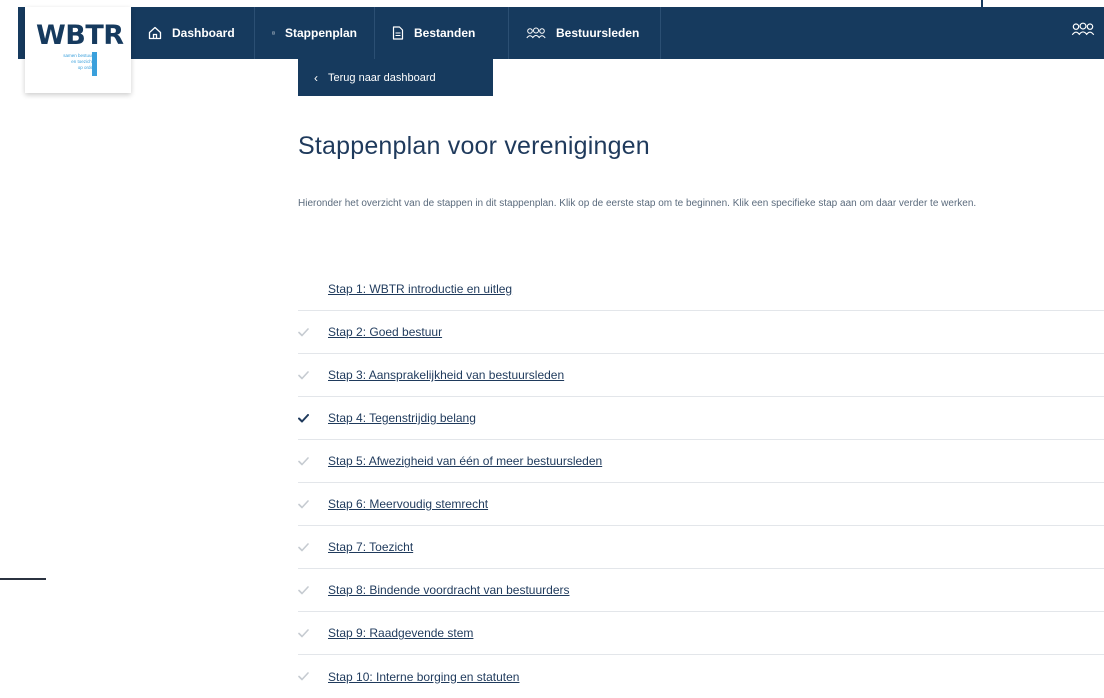  I want to click on nav-item-bestuursleden: Bestuursleden, so click(585, 33).